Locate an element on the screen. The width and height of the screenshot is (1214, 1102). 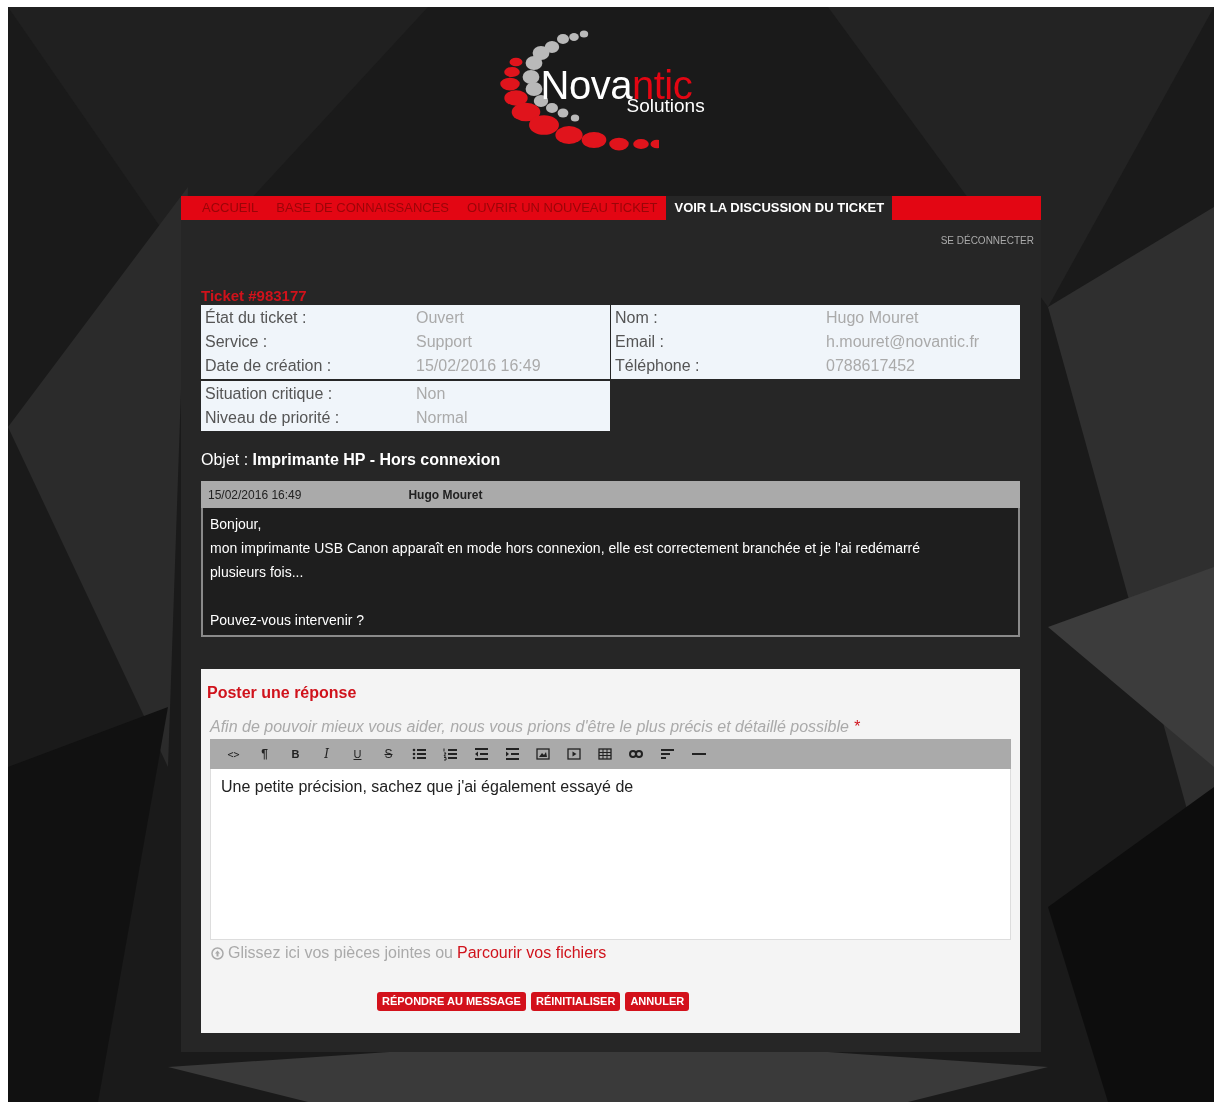
message-text: Bonjour, is located at coordinates (236, 524).